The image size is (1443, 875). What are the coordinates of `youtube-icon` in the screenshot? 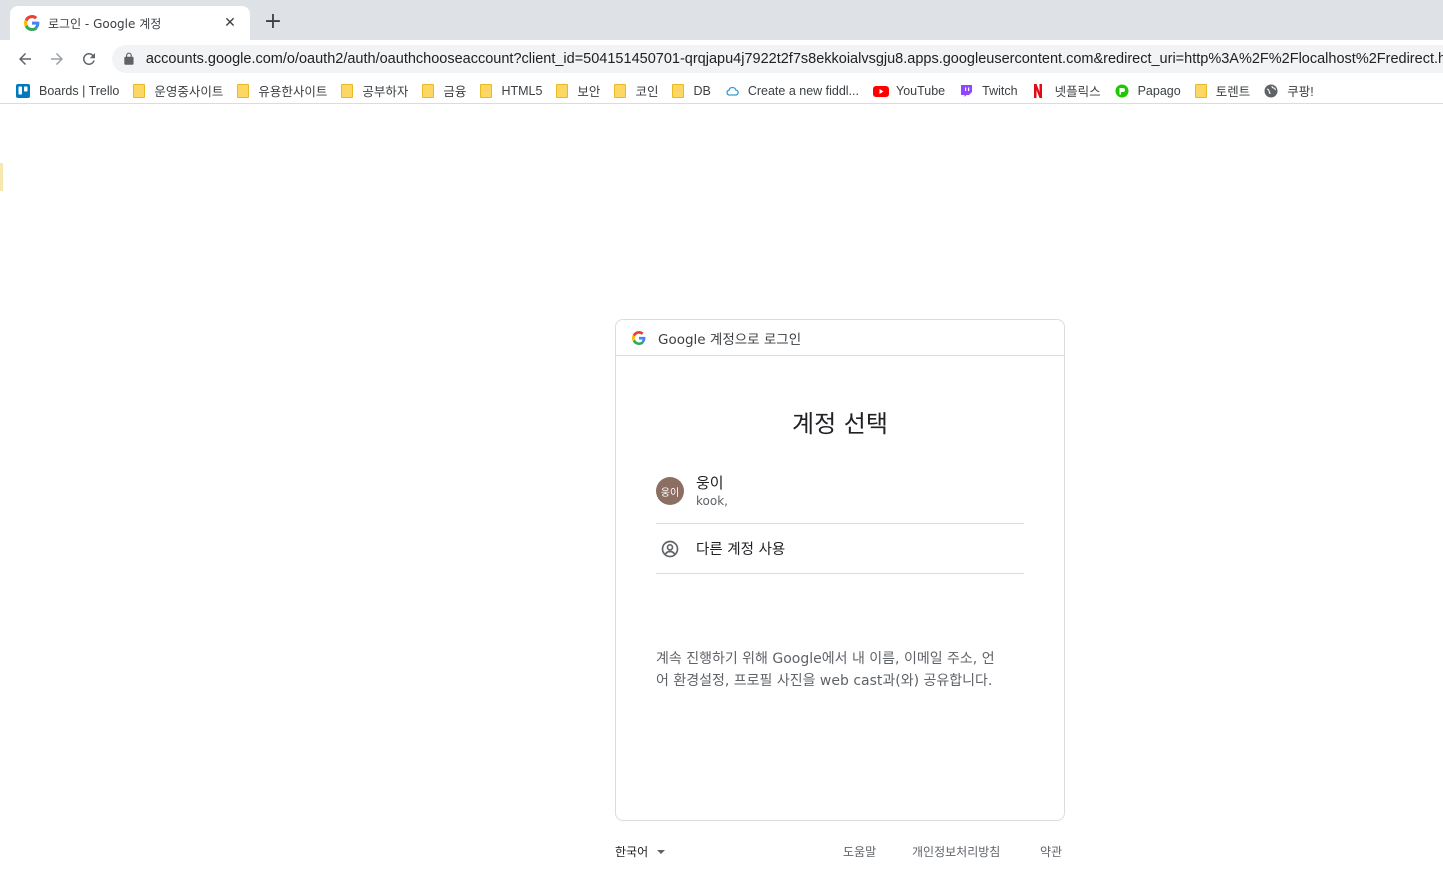 It's located at (881, 91).